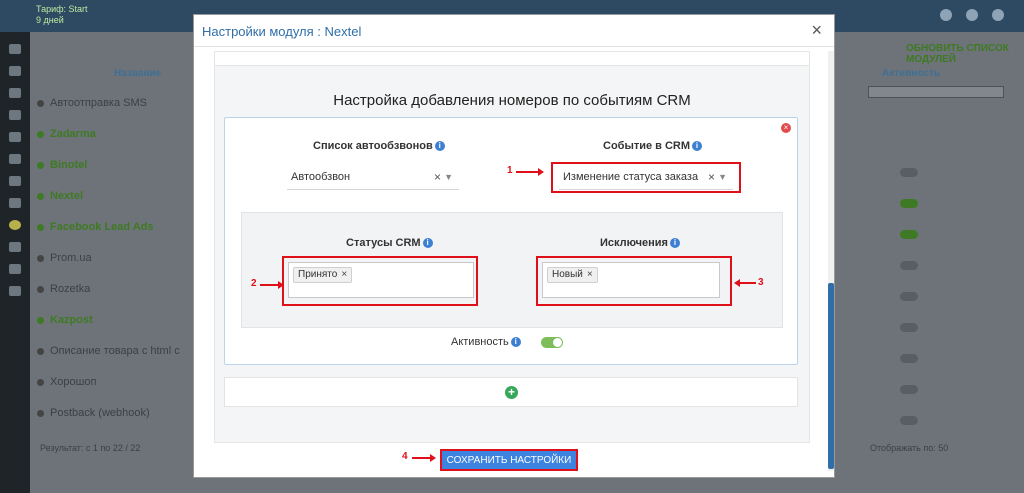 This screenshot has height=493, width=1024. I want to click on truck-icon, so click(15, 159).